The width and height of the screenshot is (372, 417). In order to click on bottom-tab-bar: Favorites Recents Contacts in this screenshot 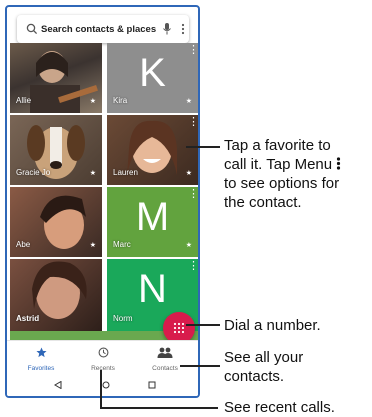, I will do `click(102, 358)`.